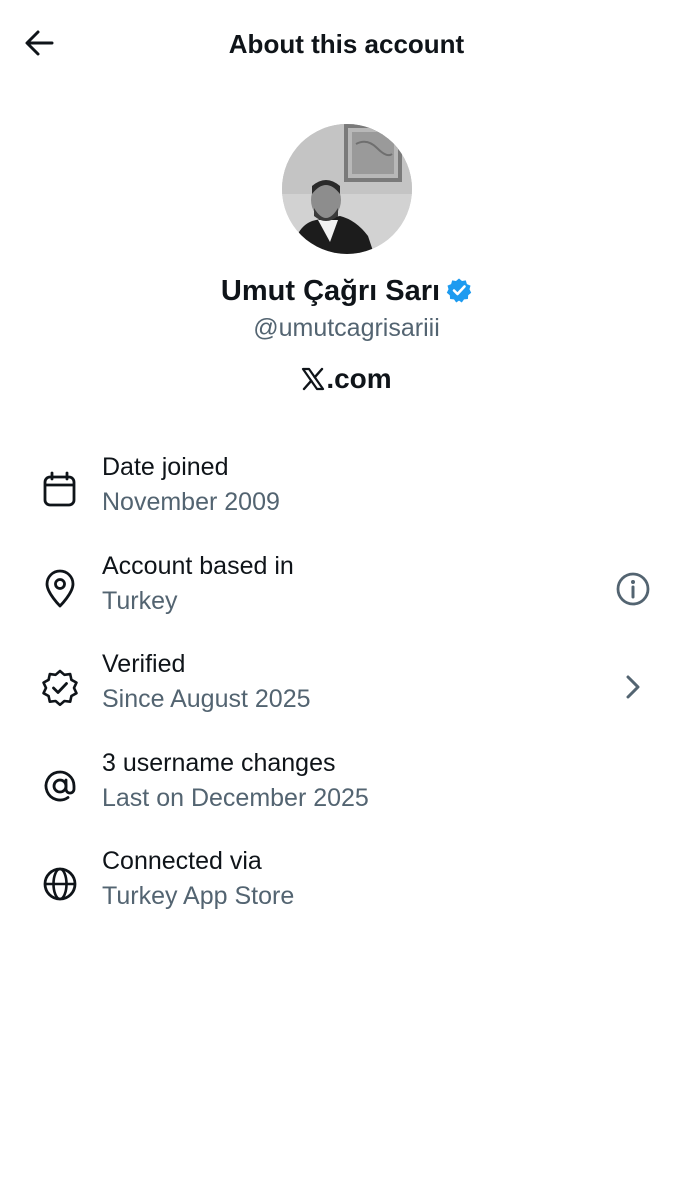 The height and width of the screenshot is (1200, 693). Describe the element at coordinates (60, 490) in the screenshot. I see `calendar-icon` at that location.